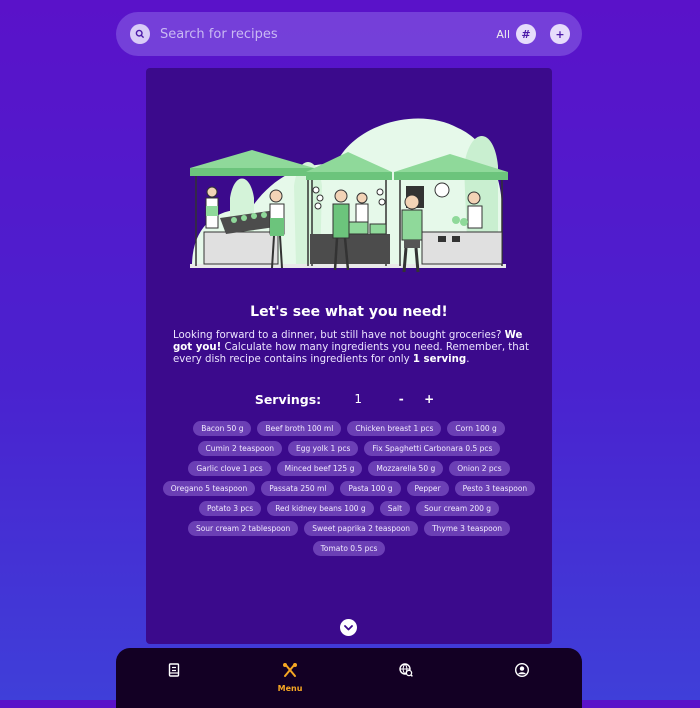 This screenshot has height=708, width=700. I want to click on search-bar: All # +, so click(349, 34).